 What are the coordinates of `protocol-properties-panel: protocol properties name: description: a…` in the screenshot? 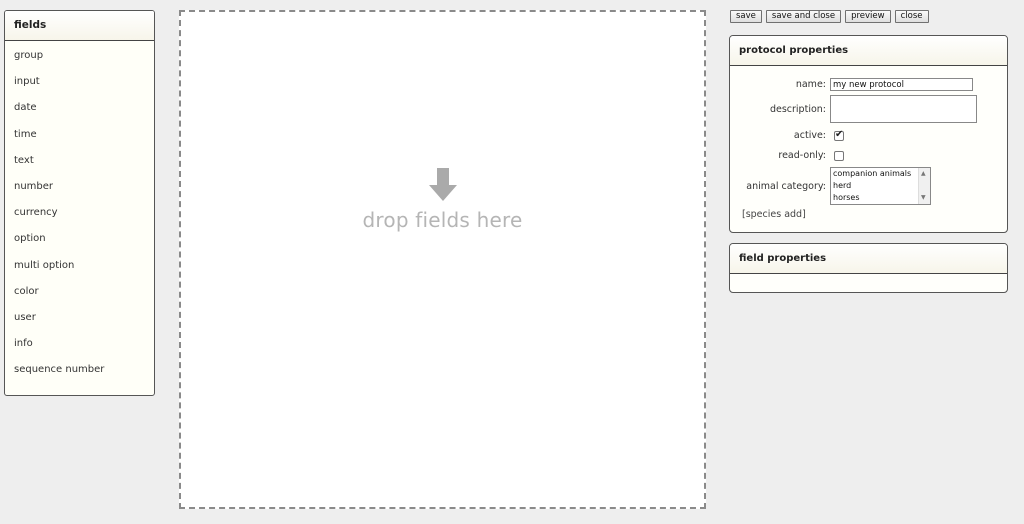 It's located at (868, 134).